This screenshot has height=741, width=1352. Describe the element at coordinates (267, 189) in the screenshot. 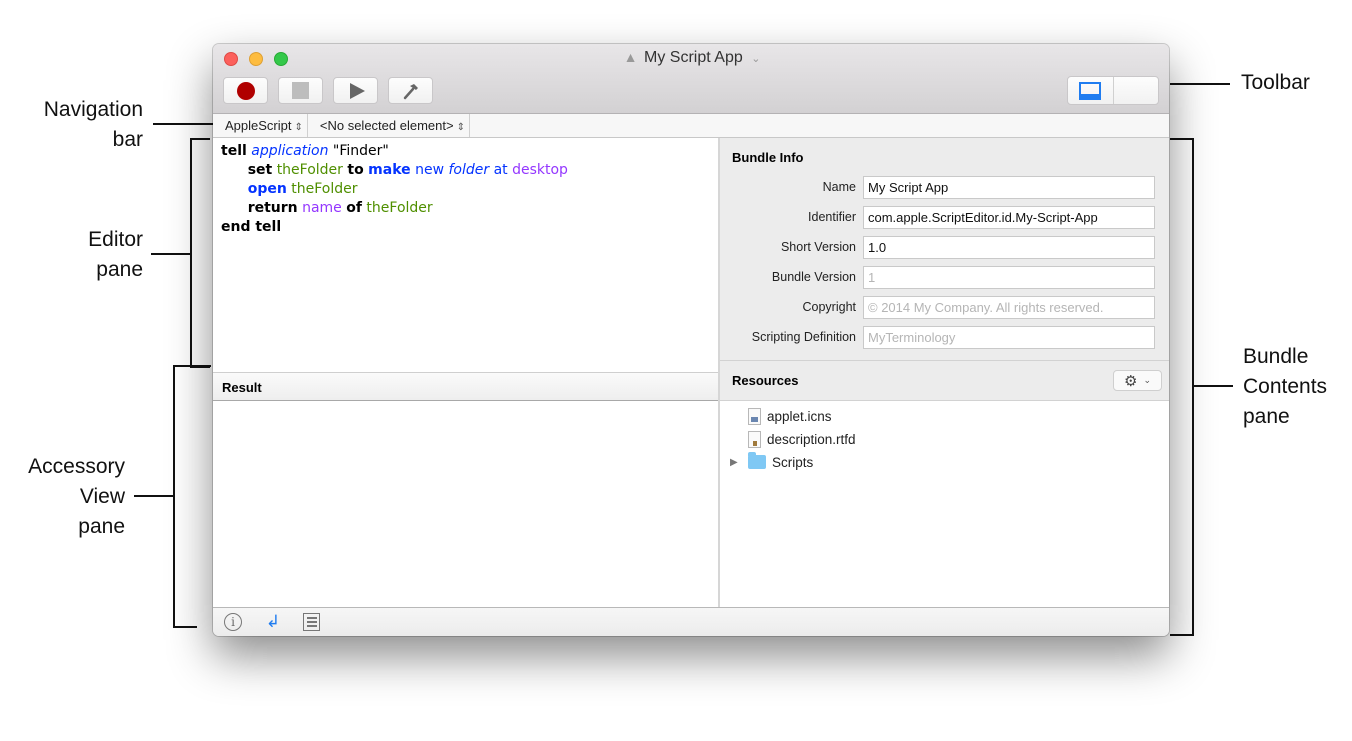

I see `code-token: open` at that location.